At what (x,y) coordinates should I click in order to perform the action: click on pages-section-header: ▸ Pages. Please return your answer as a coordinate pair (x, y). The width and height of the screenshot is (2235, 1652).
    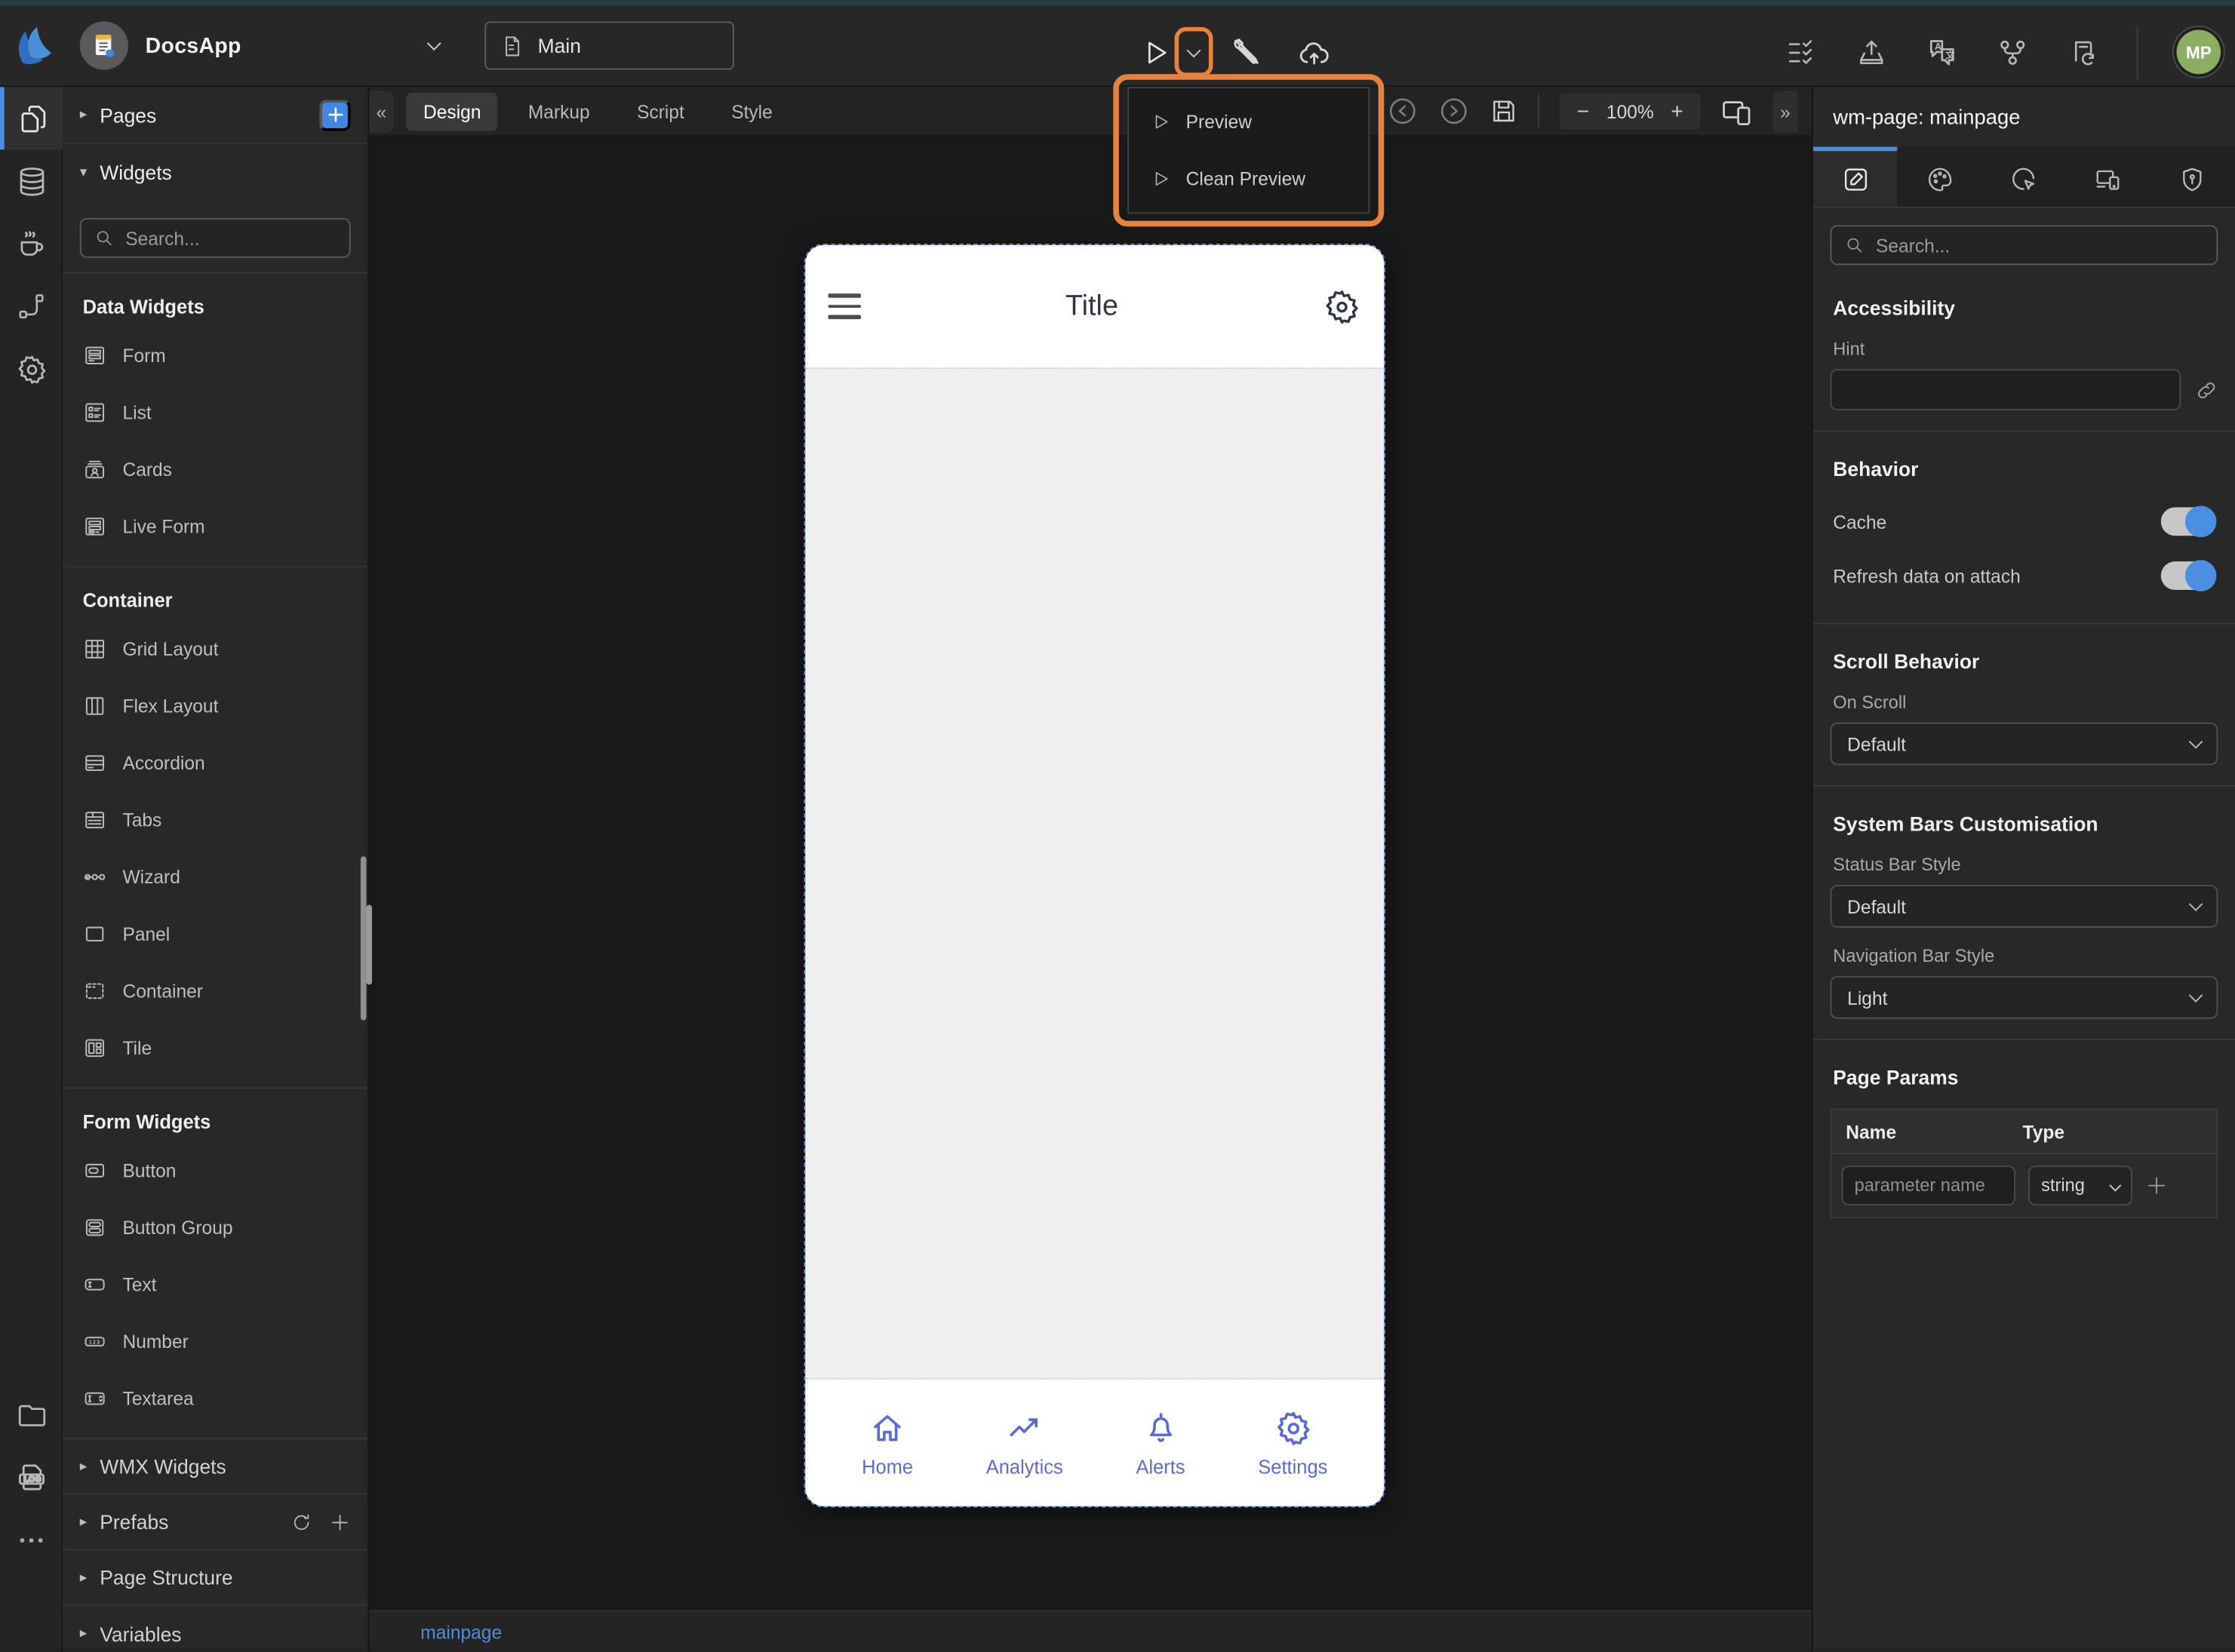
    Looking at the image, I should click on (215, 115).